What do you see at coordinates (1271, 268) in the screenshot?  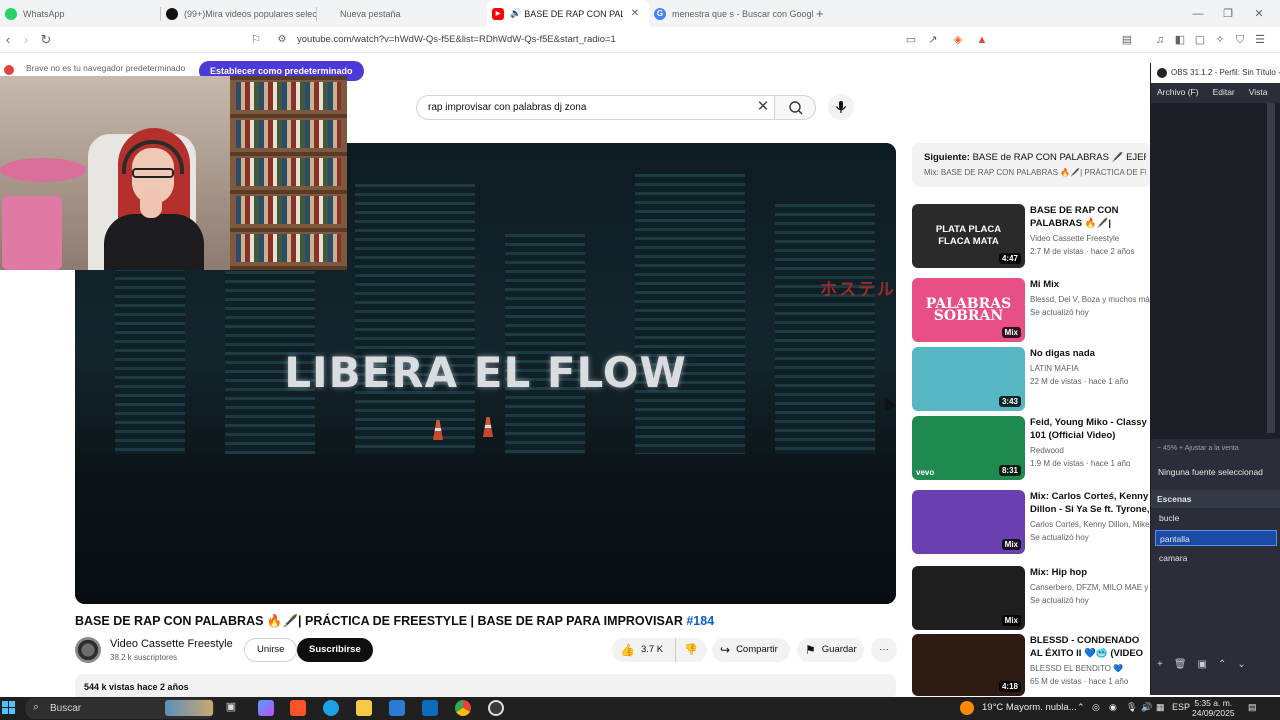 I see `obs-preview-scrollbar` at bounding box center [1271, 268].